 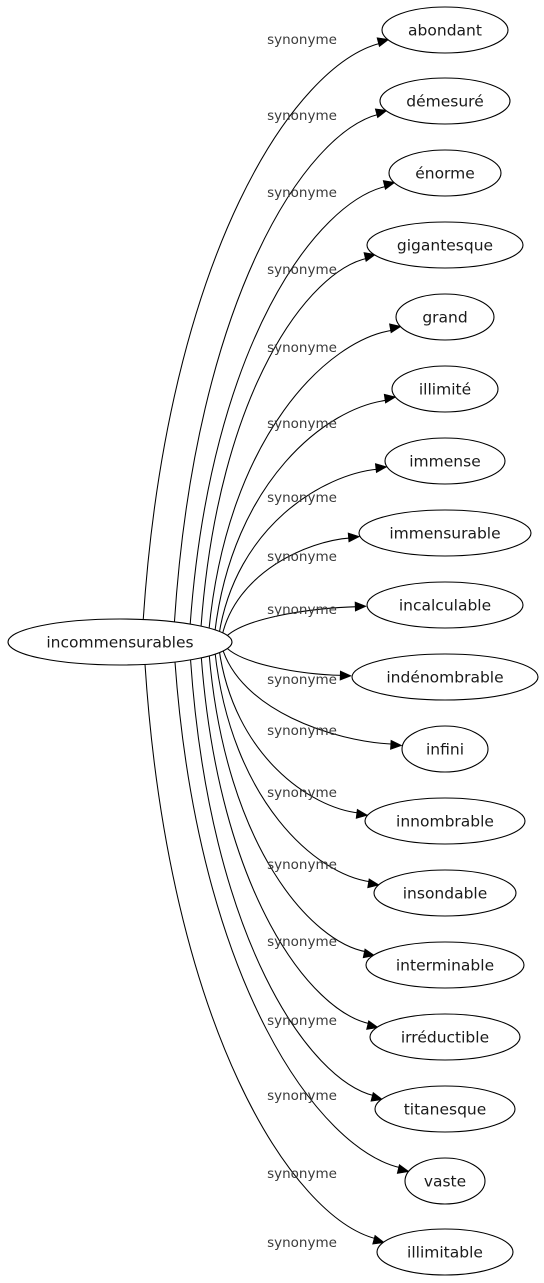 I want to click on node-illimitable: illimitable, so click(x=445, y=1252).